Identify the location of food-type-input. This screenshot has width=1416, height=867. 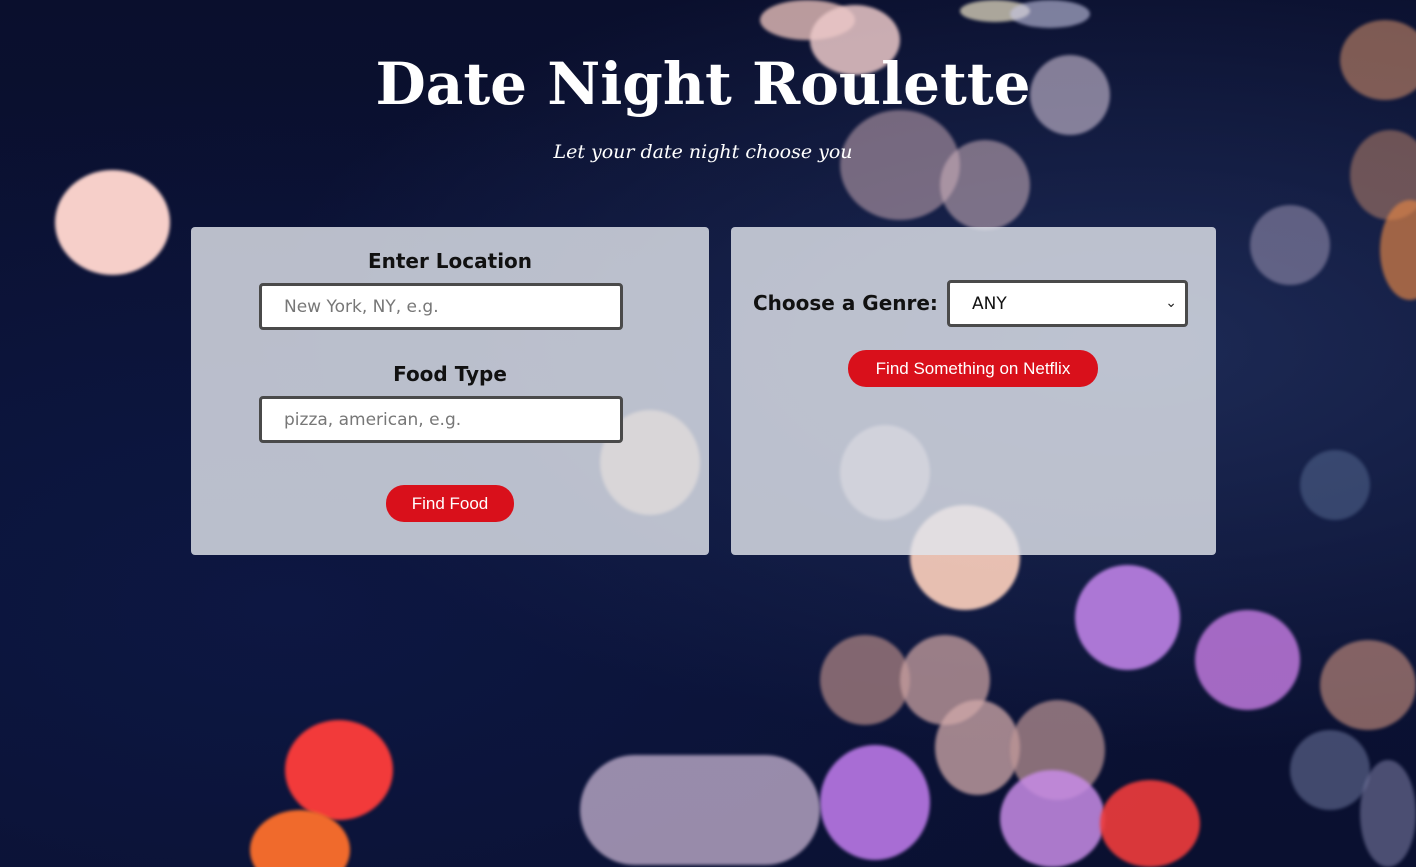
(441, 419).